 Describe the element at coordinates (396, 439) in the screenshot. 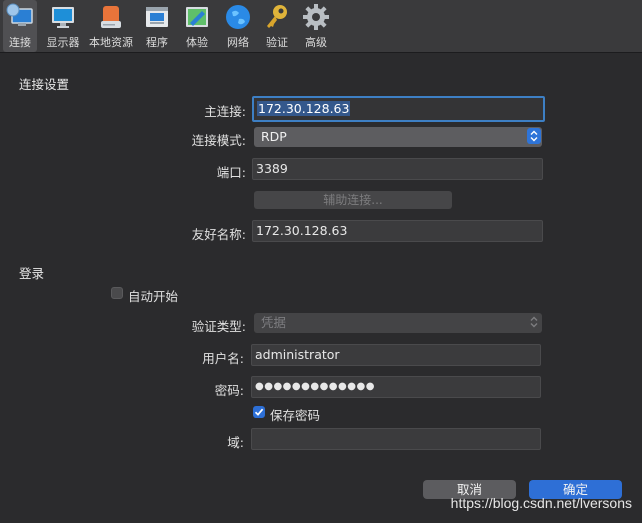

I see `domain-input` at that location.